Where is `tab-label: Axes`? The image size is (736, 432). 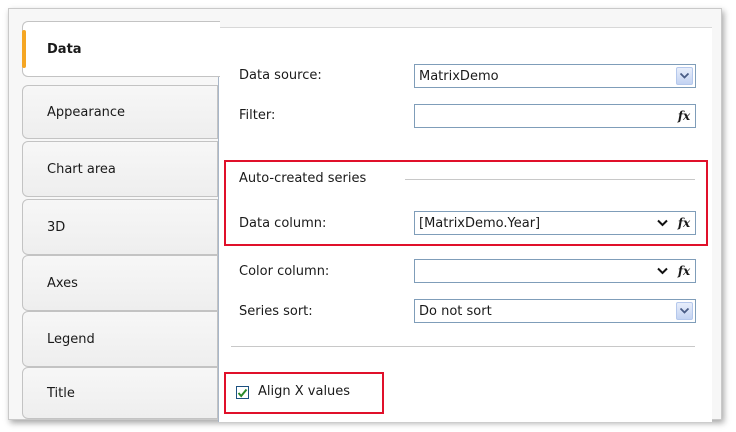 tab-label: Axes is located at coordinates (62, 283).